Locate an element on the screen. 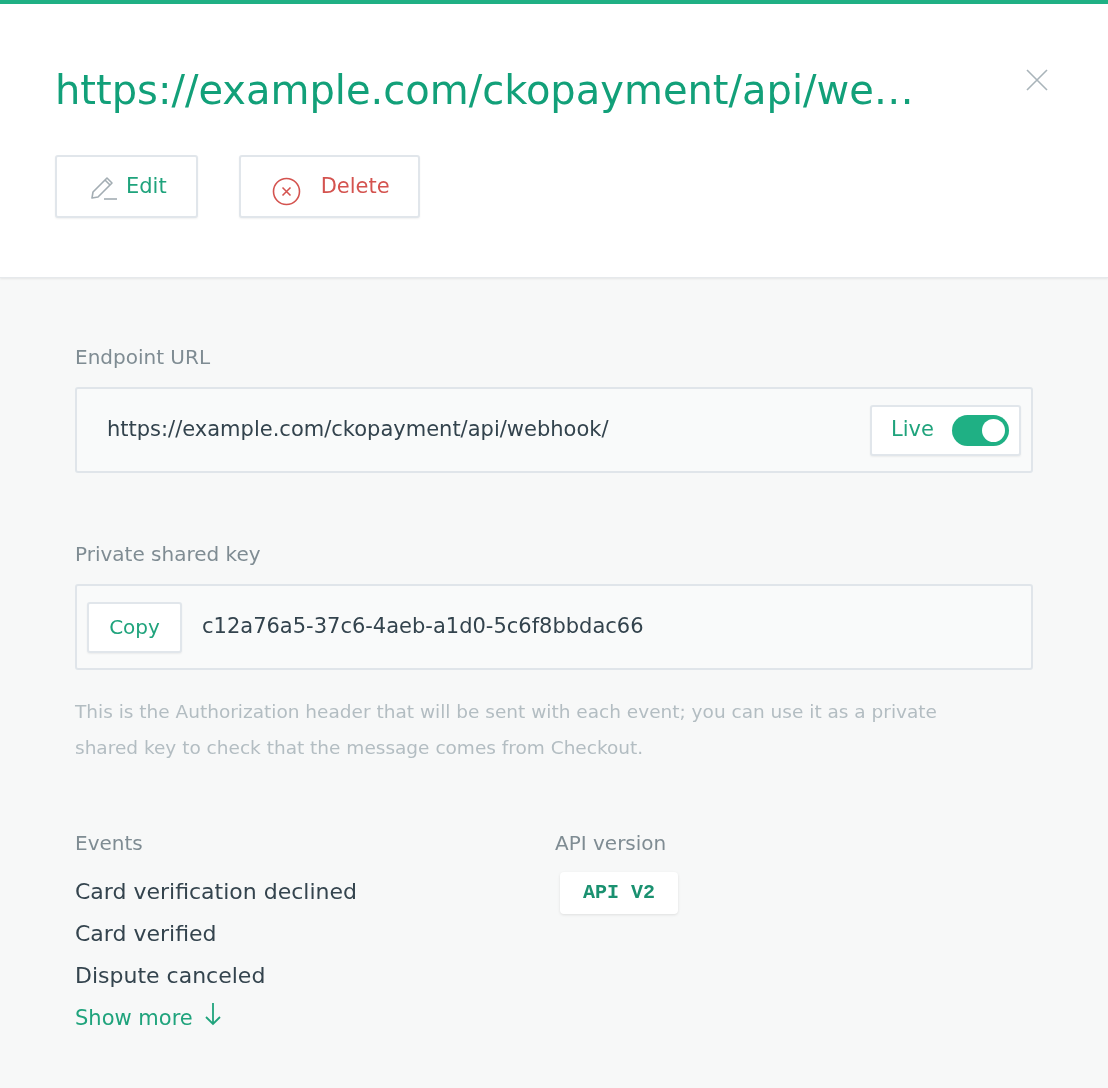 This screenshot has width=1108, height=1088. delete-button: Delete is located at coordinates (329, 186).